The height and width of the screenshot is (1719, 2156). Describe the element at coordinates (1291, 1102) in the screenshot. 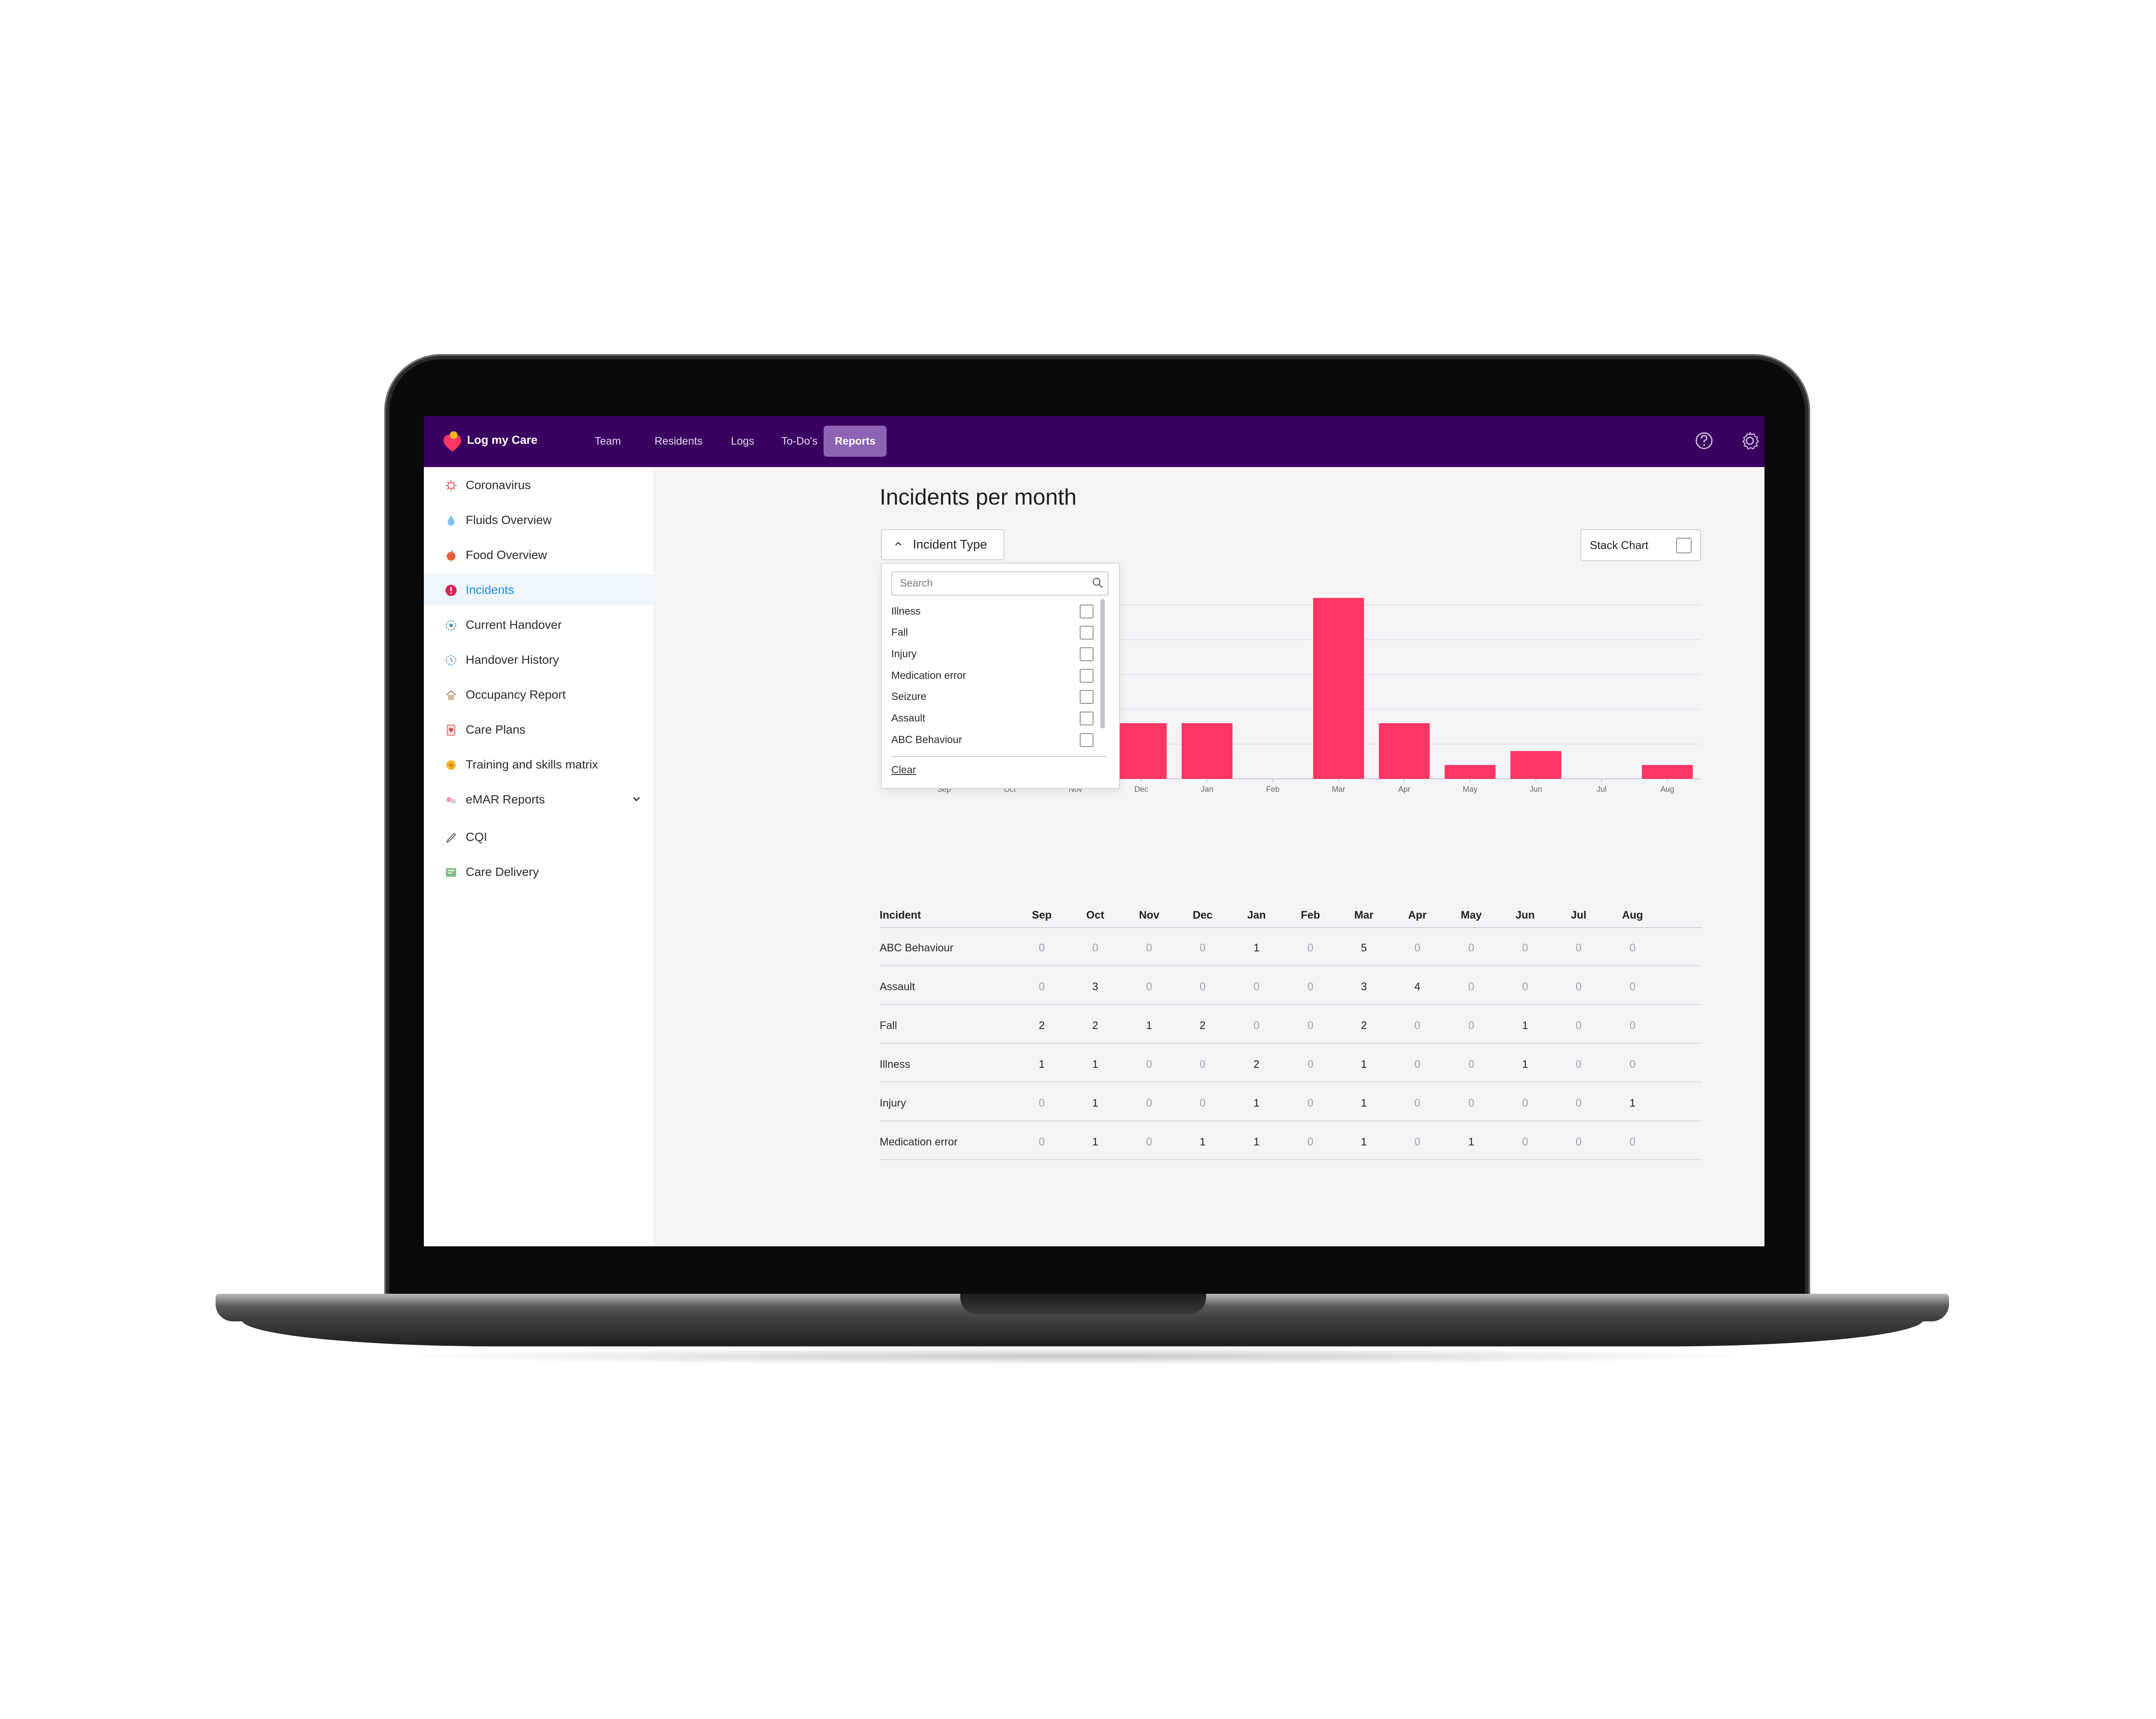

I see `table-row: Injury 0 1 0 0 1 0 1 0 0 0 0 1` at that location.